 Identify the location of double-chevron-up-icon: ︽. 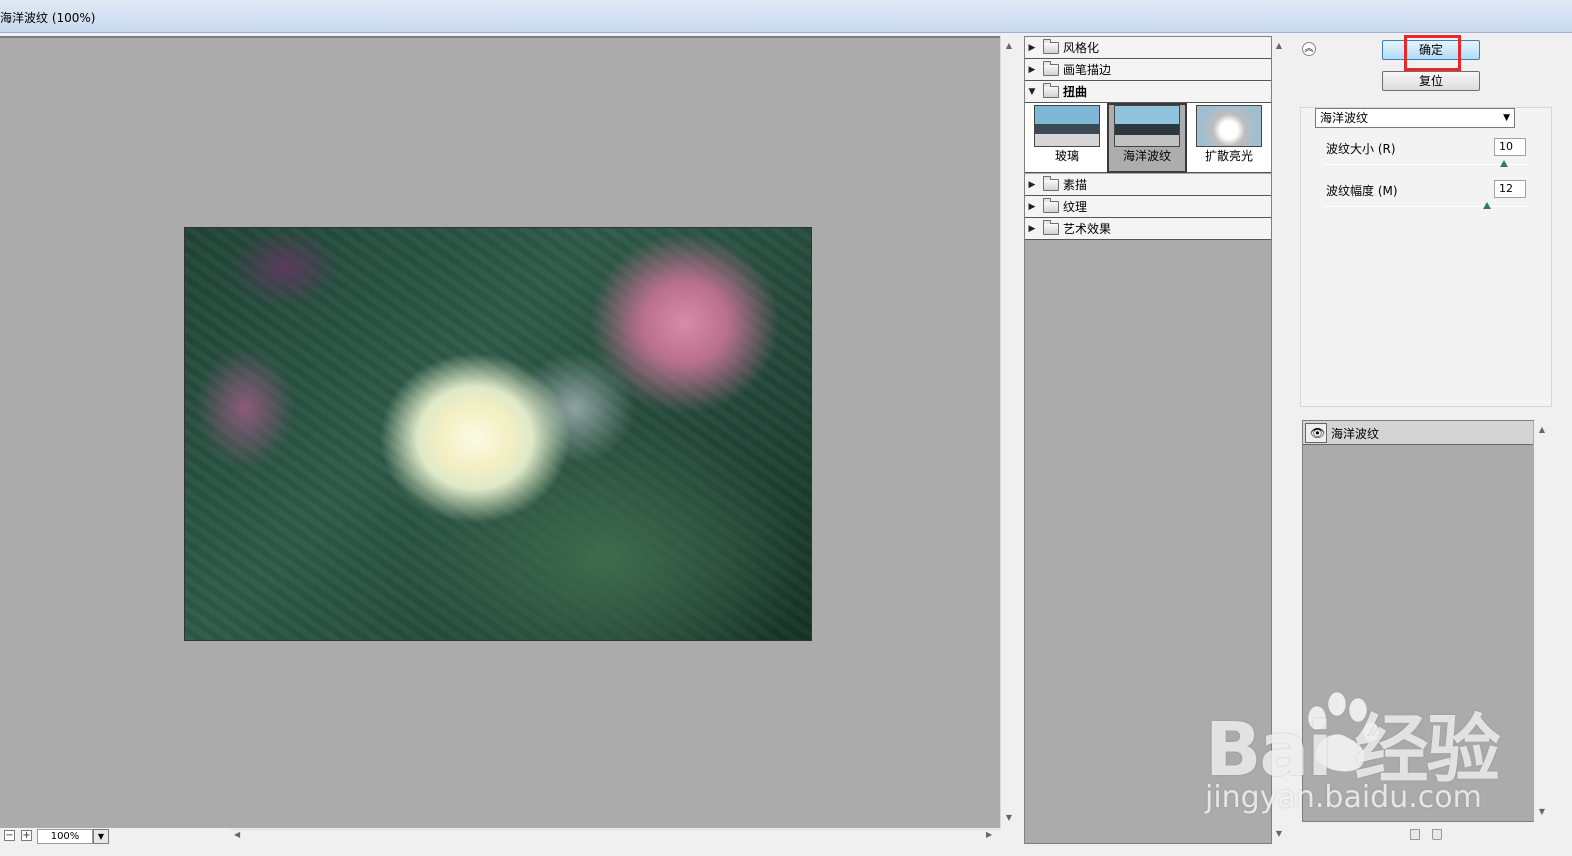
(1309, 49).